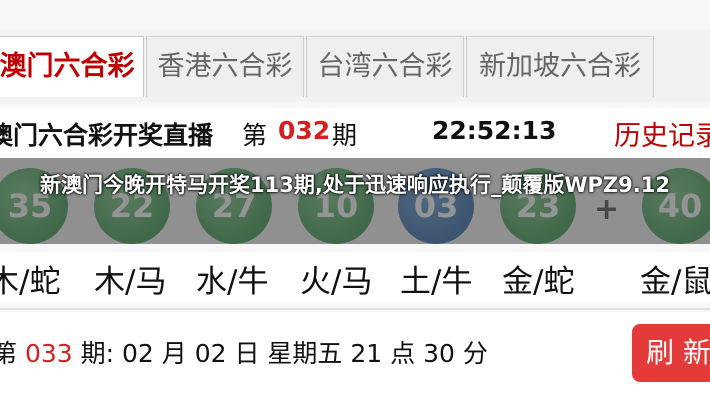 Image resolution: width=710 pixels, height=400 pixels. Describe the element at coordinates (9, 353) in the screenshot. I see `next-issue-prefix: 第` at that location.